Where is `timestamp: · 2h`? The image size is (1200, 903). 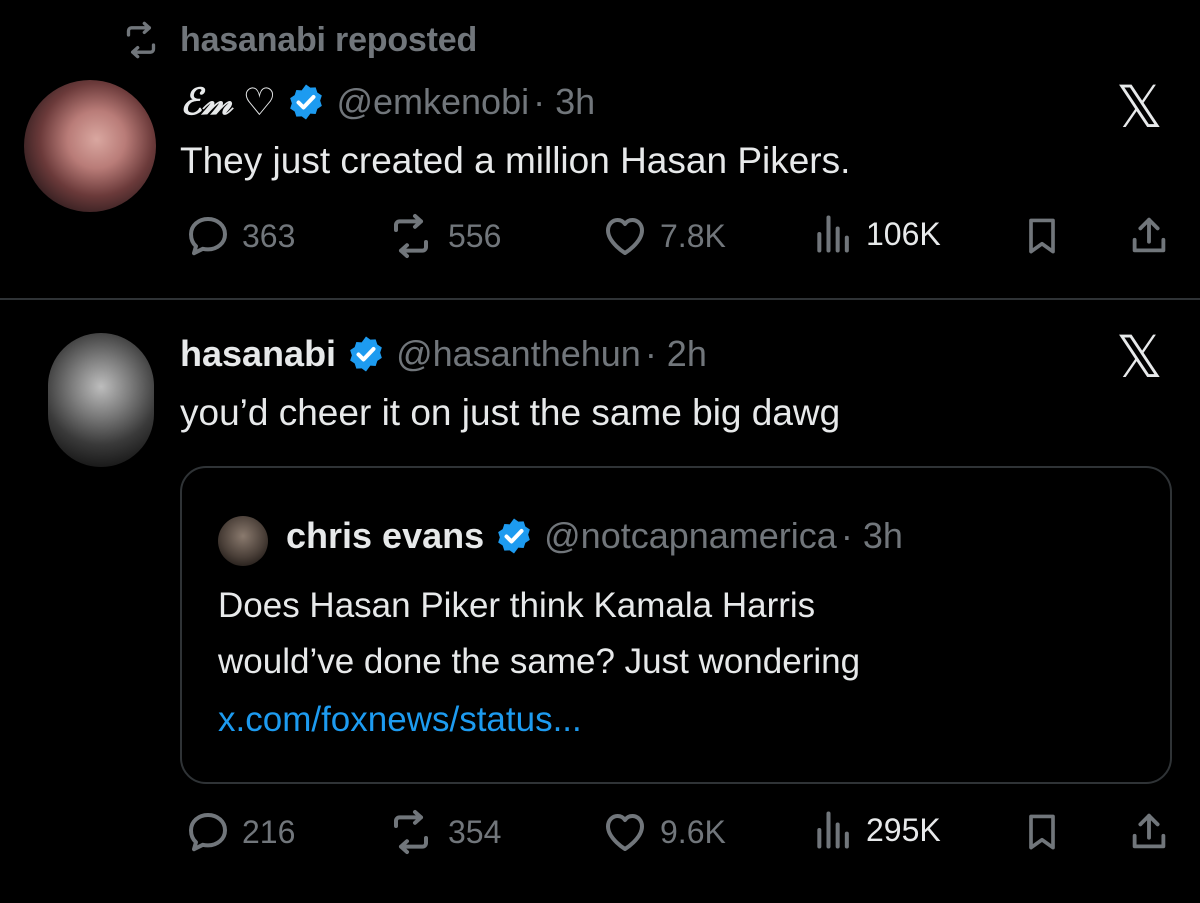 timestamp: · 2h is located at coordinates (676, 354).